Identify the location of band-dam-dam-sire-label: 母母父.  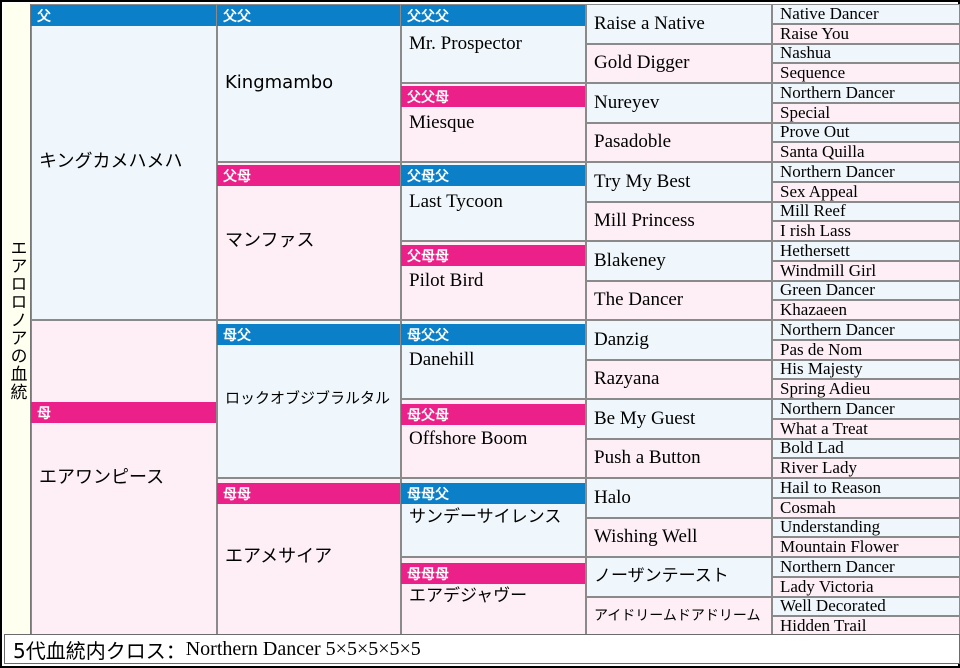
(428, 494).